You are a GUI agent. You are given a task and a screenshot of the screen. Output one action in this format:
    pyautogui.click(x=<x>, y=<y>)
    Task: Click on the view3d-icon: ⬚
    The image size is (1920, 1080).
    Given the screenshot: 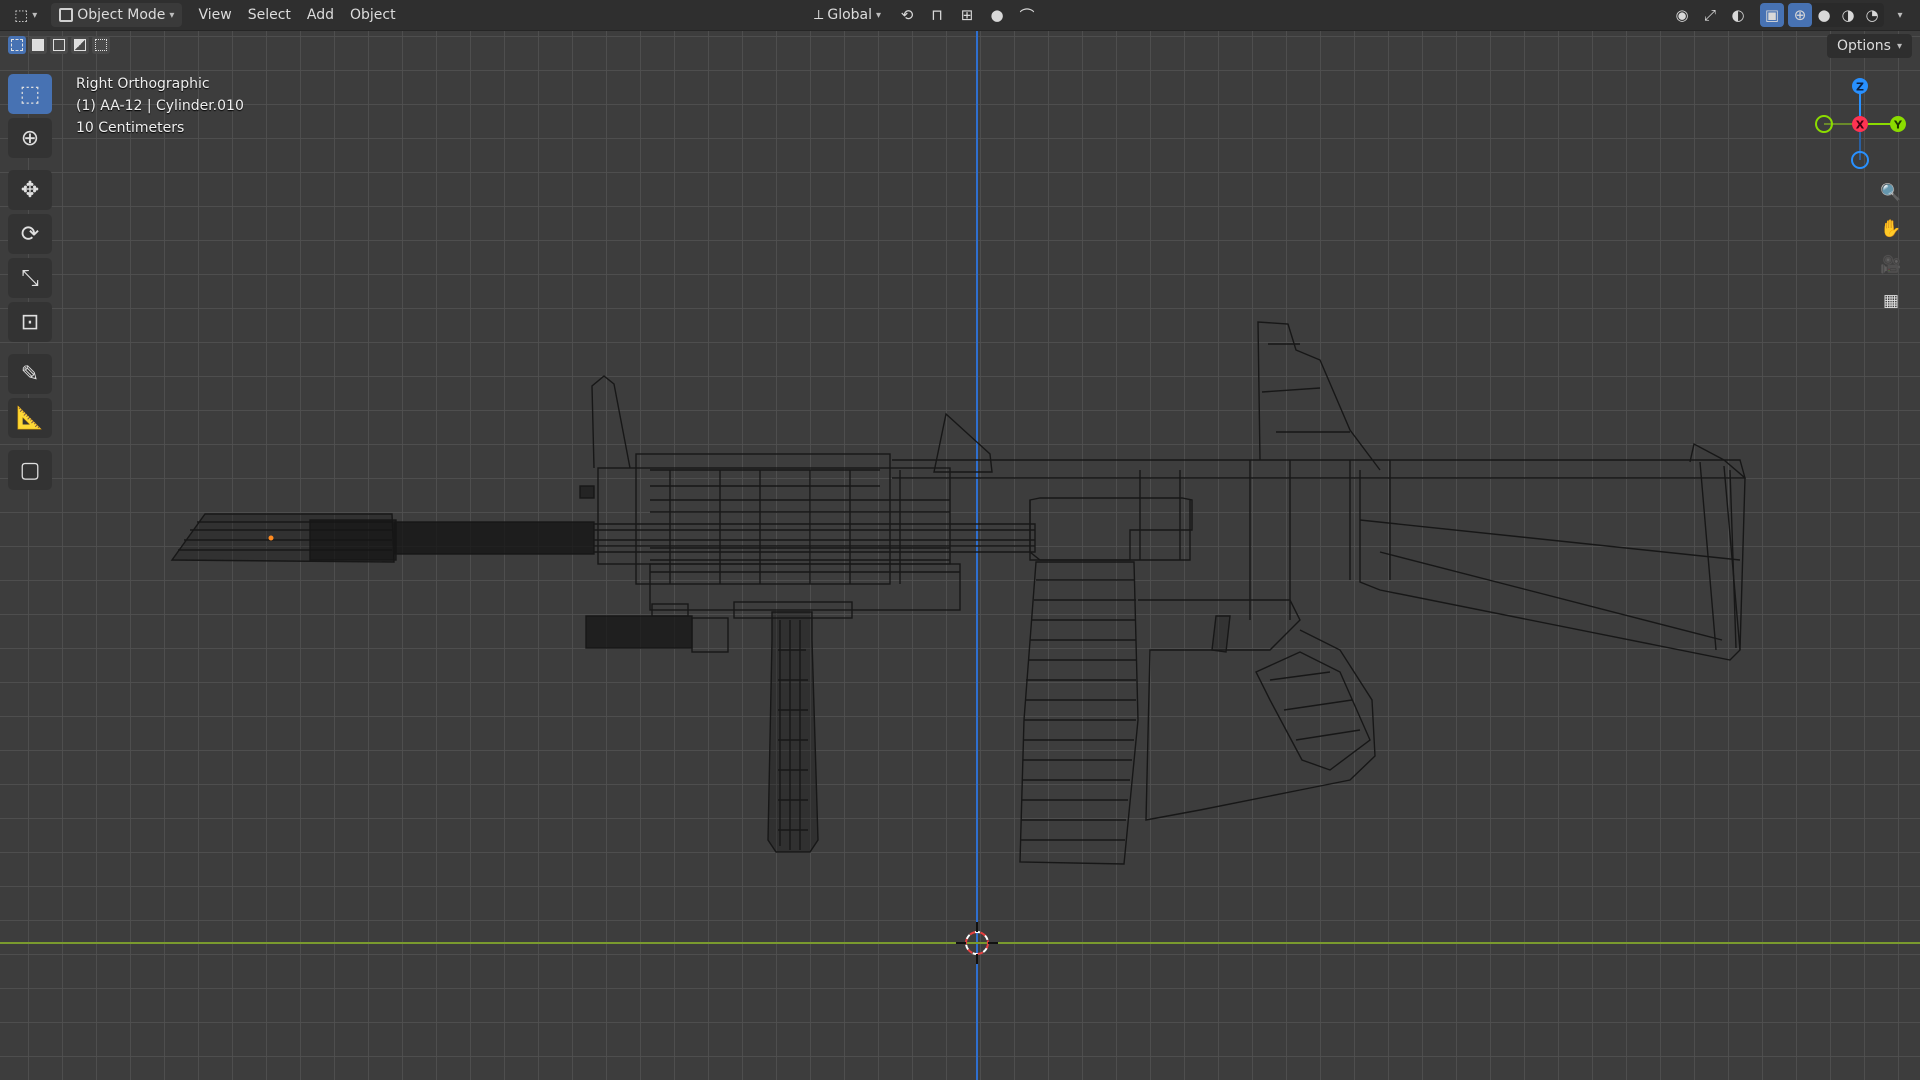 What is the action you would take?
    pyautogui.click(x=21, y=15)
    